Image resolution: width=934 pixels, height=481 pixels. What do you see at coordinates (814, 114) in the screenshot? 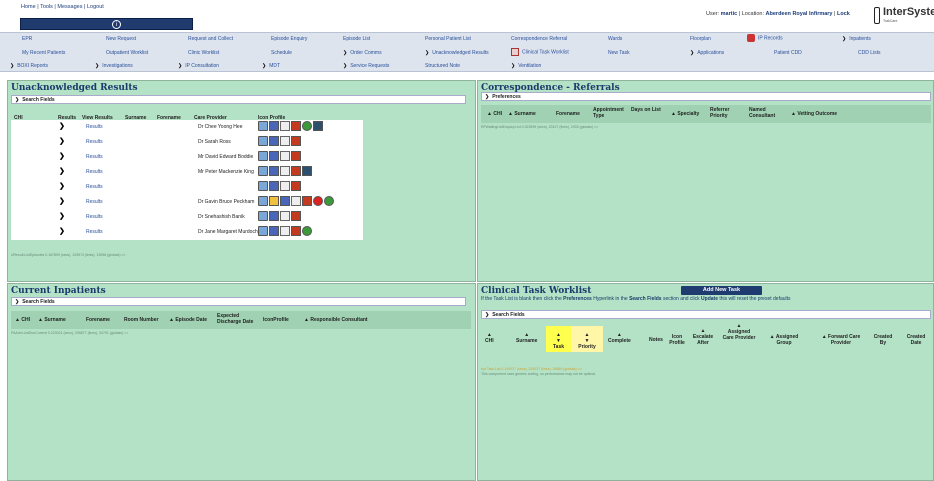
I see `col-vetting-outcome: ▲ Vetting Outcome` at bounding box center [814, 114].